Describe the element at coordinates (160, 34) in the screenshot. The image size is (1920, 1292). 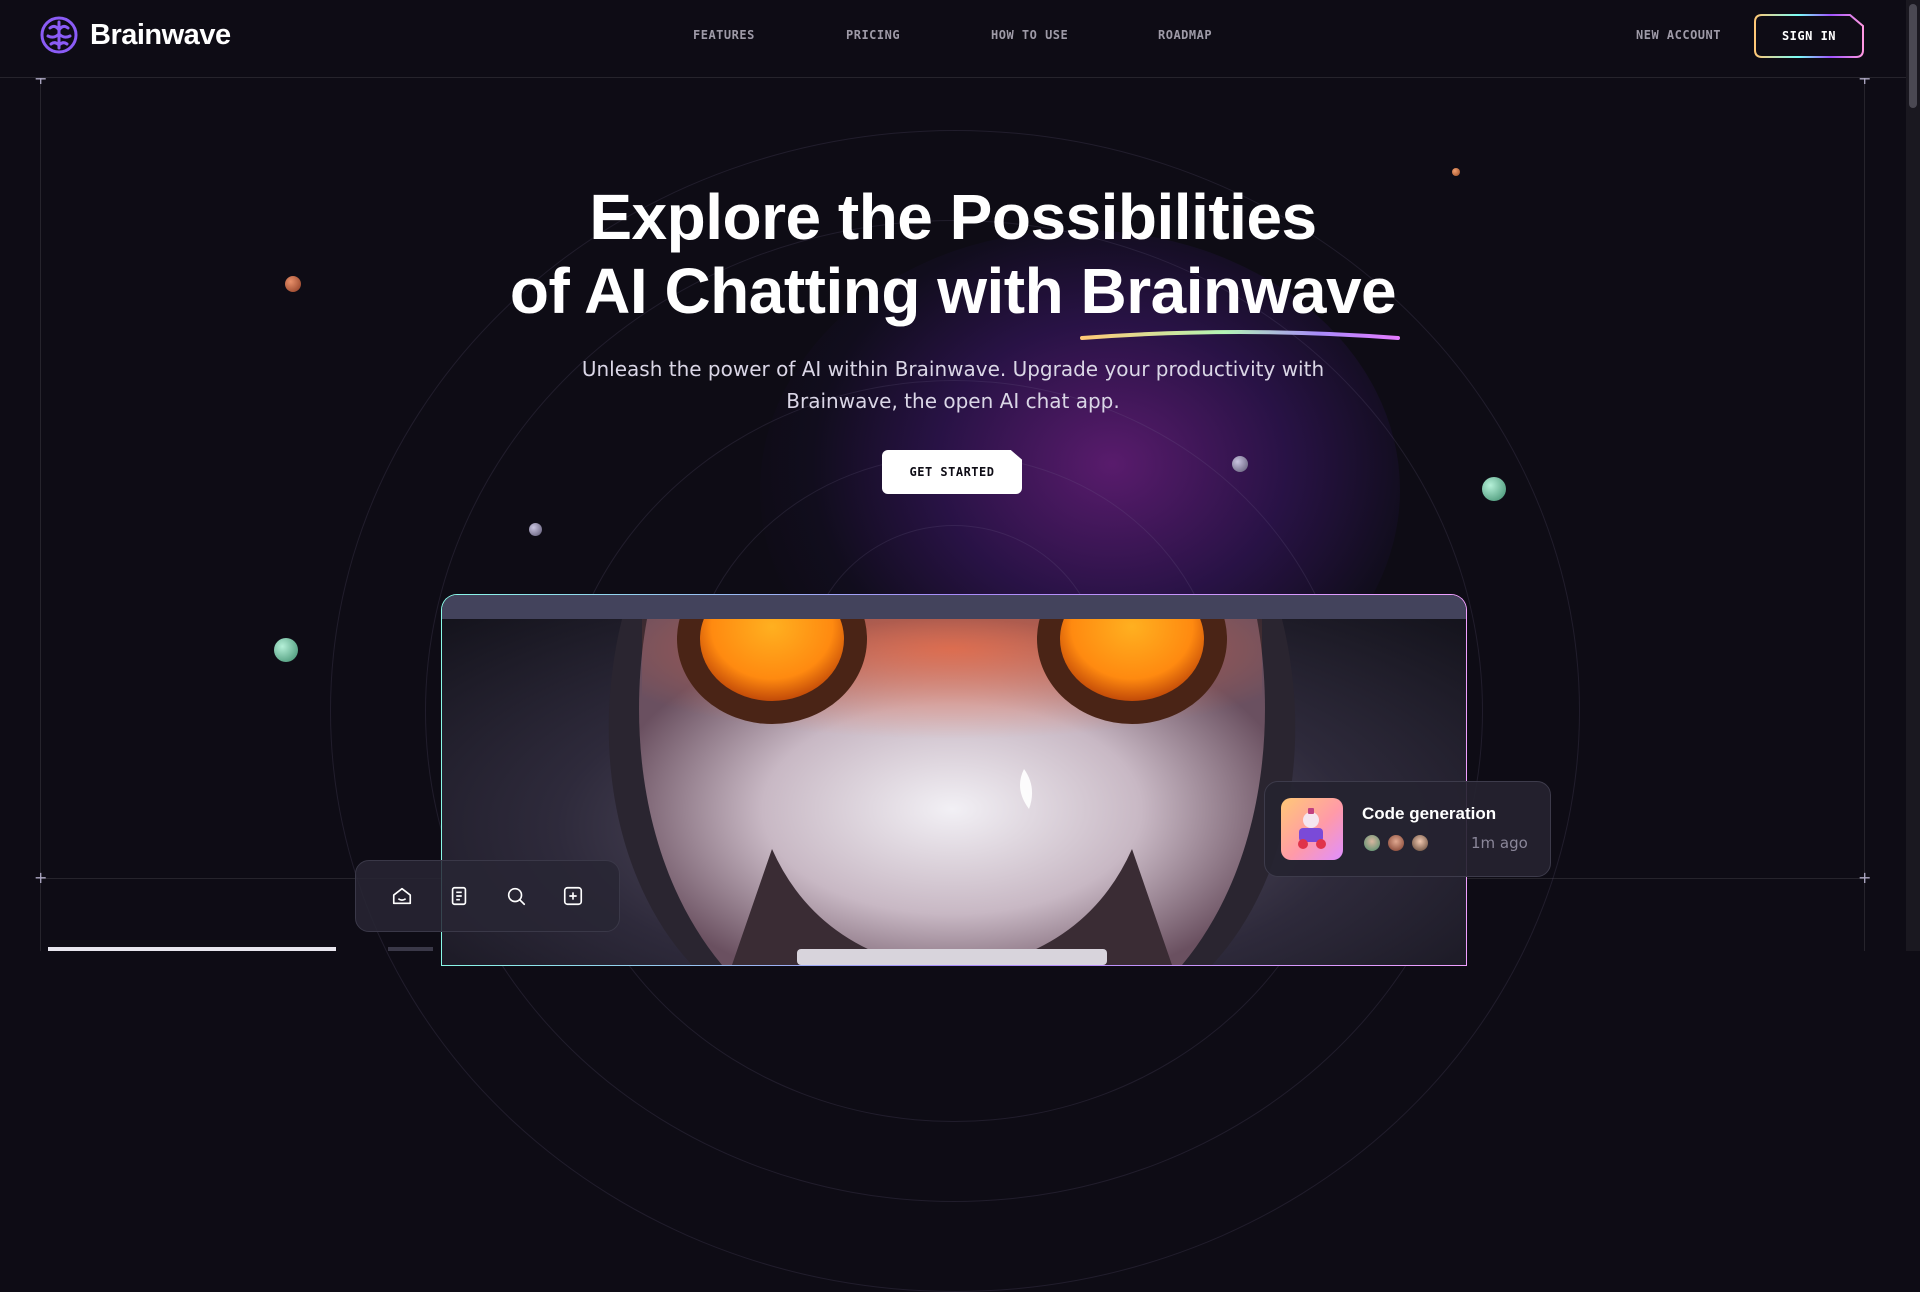
I see `brand-name: Brainwave` at that location.